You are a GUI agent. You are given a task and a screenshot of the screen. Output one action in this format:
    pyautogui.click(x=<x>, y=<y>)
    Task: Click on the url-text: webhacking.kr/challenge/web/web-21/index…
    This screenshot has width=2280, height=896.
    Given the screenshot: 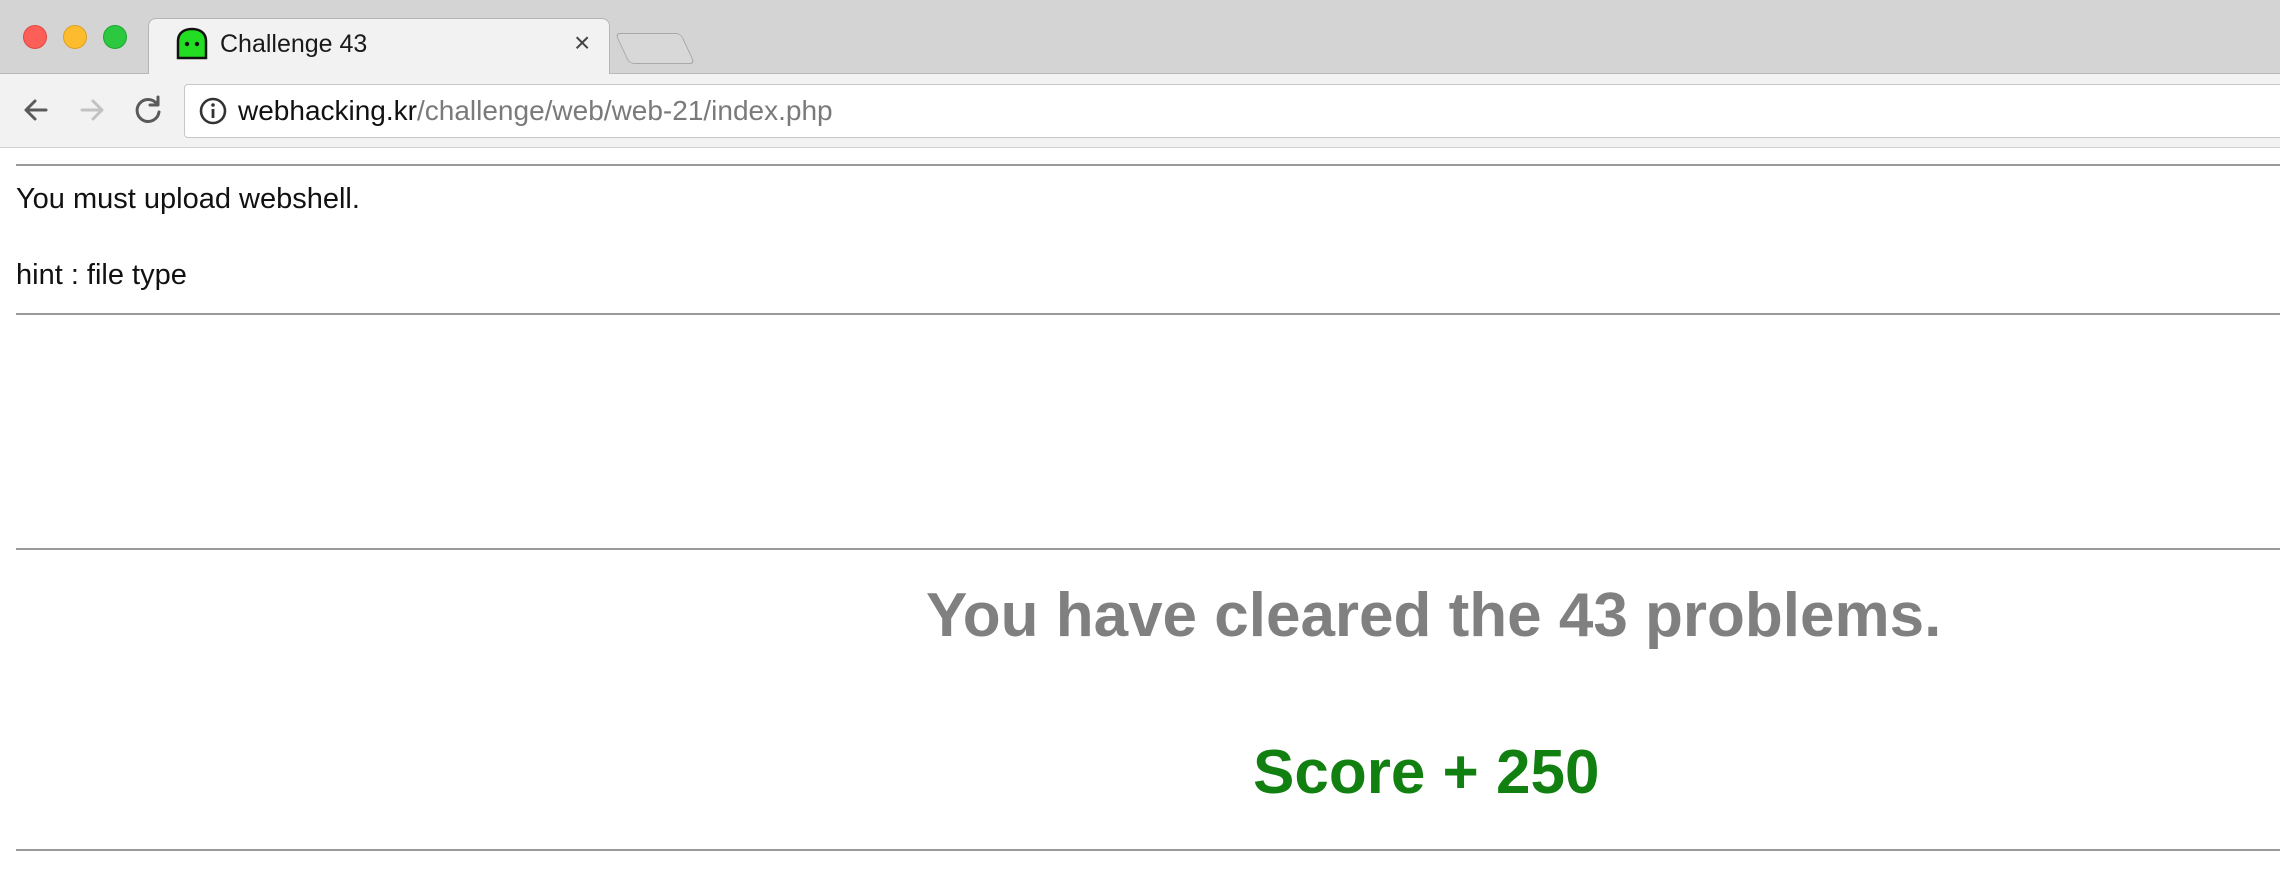 What is the action you would take?
    pyautogui.click(x=535, y=111)
    